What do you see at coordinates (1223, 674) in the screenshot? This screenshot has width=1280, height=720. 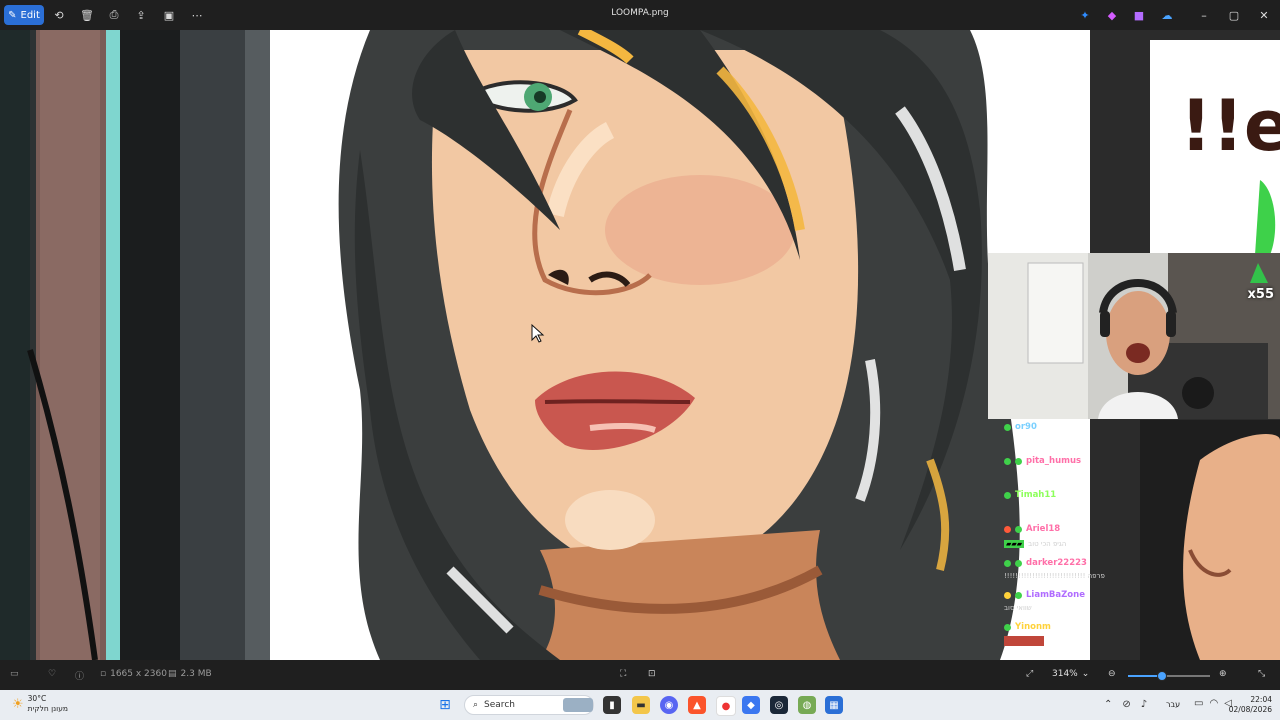 I see `zoom-in-icon: ⊕` at bounding box center [1223, 674].